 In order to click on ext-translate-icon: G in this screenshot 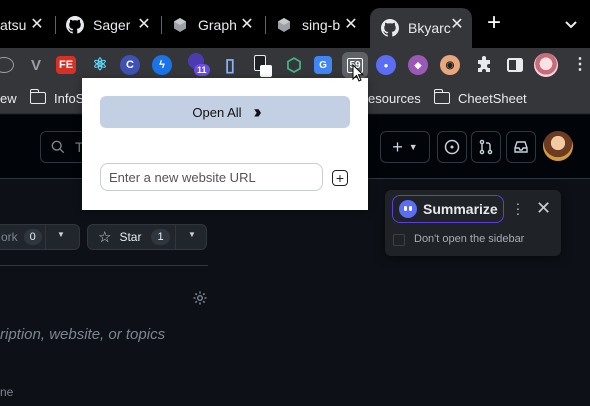, I will do `click(323, 65)`.